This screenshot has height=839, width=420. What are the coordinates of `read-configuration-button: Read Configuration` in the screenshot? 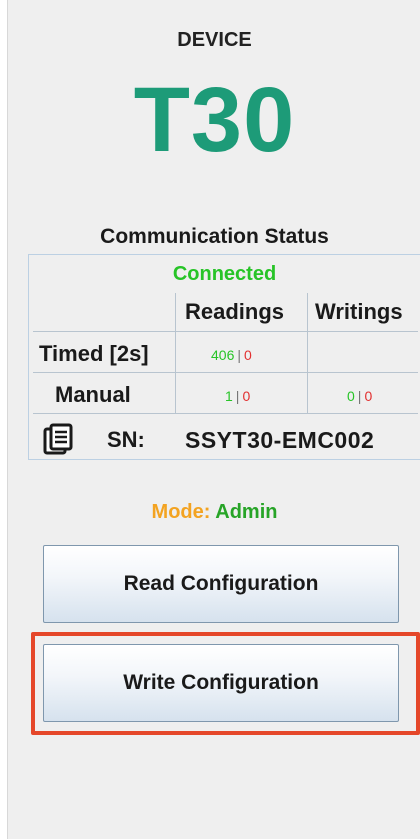 It's located at (221, 584).